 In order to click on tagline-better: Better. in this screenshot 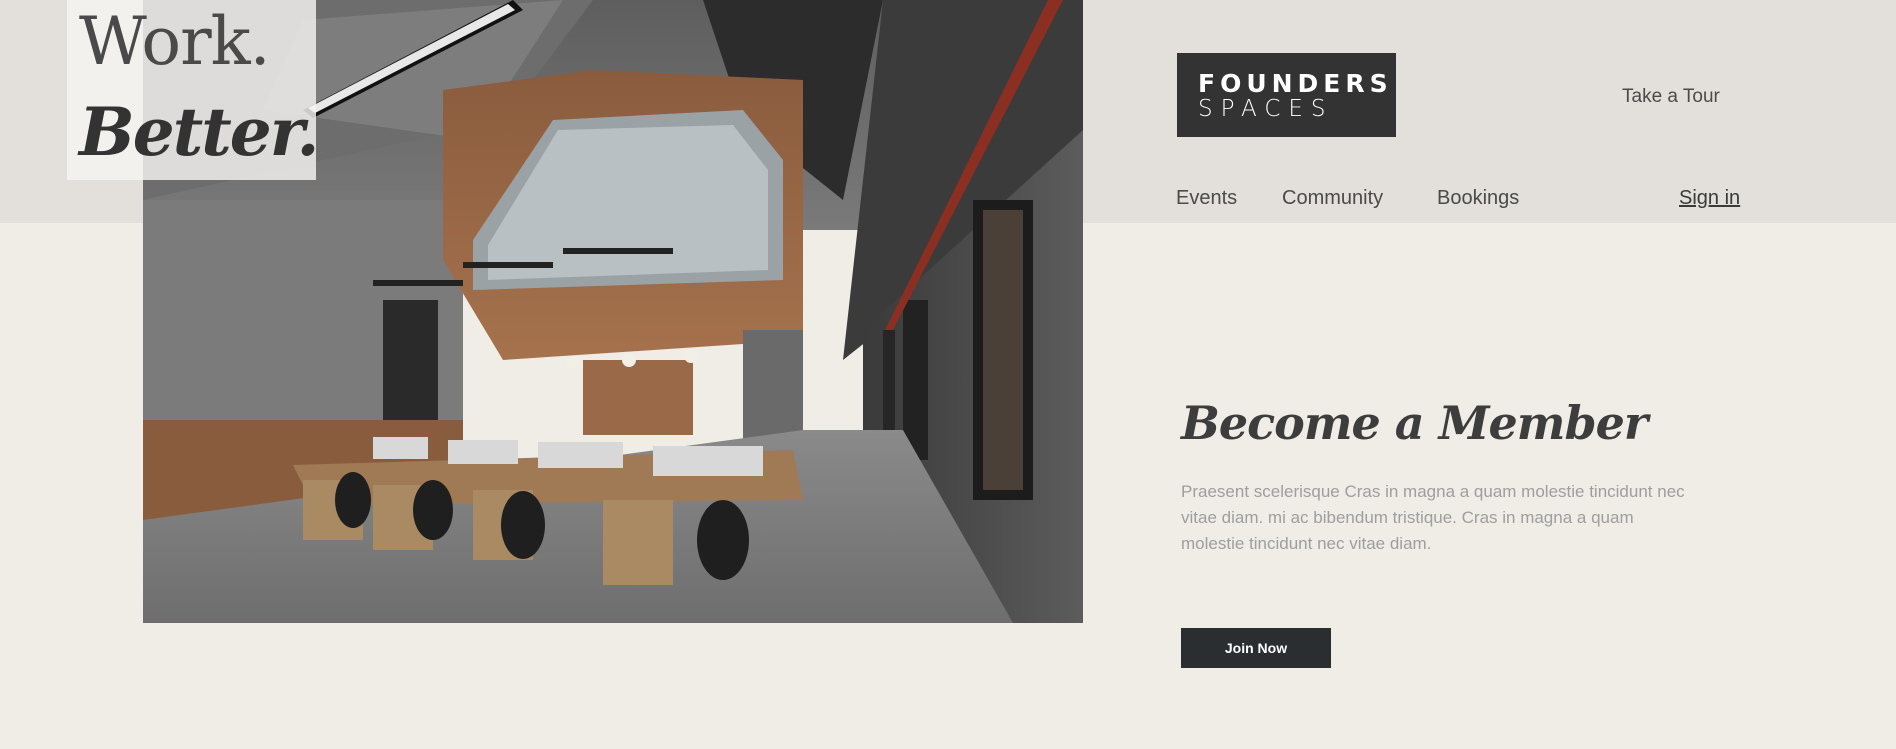, I will do `click(199, 132)`.